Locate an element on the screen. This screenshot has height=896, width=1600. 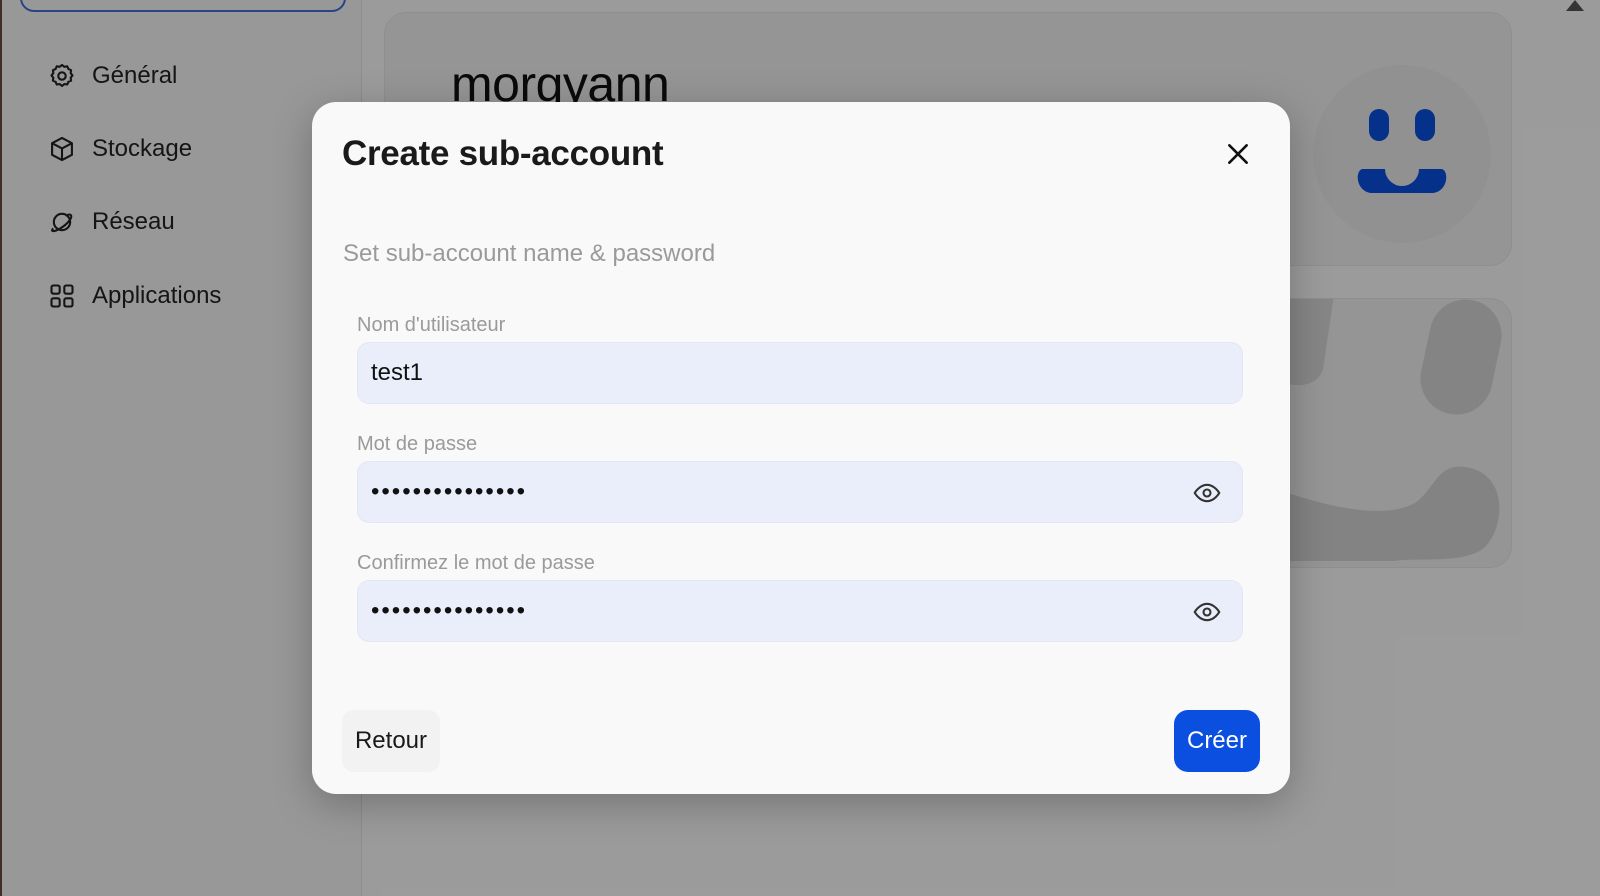
password-input is located at coordinates (800, 492).